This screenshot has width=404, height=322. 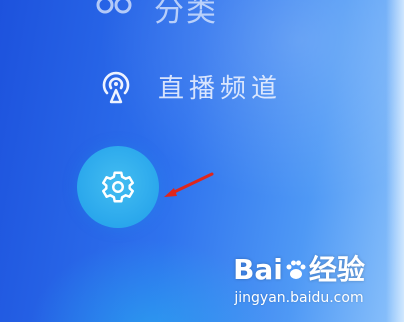 What do you see at coordinates (336, 269) in the screenshot?
I see `watermark-logo-suffix: 经验` at bounding box center [336, 269].